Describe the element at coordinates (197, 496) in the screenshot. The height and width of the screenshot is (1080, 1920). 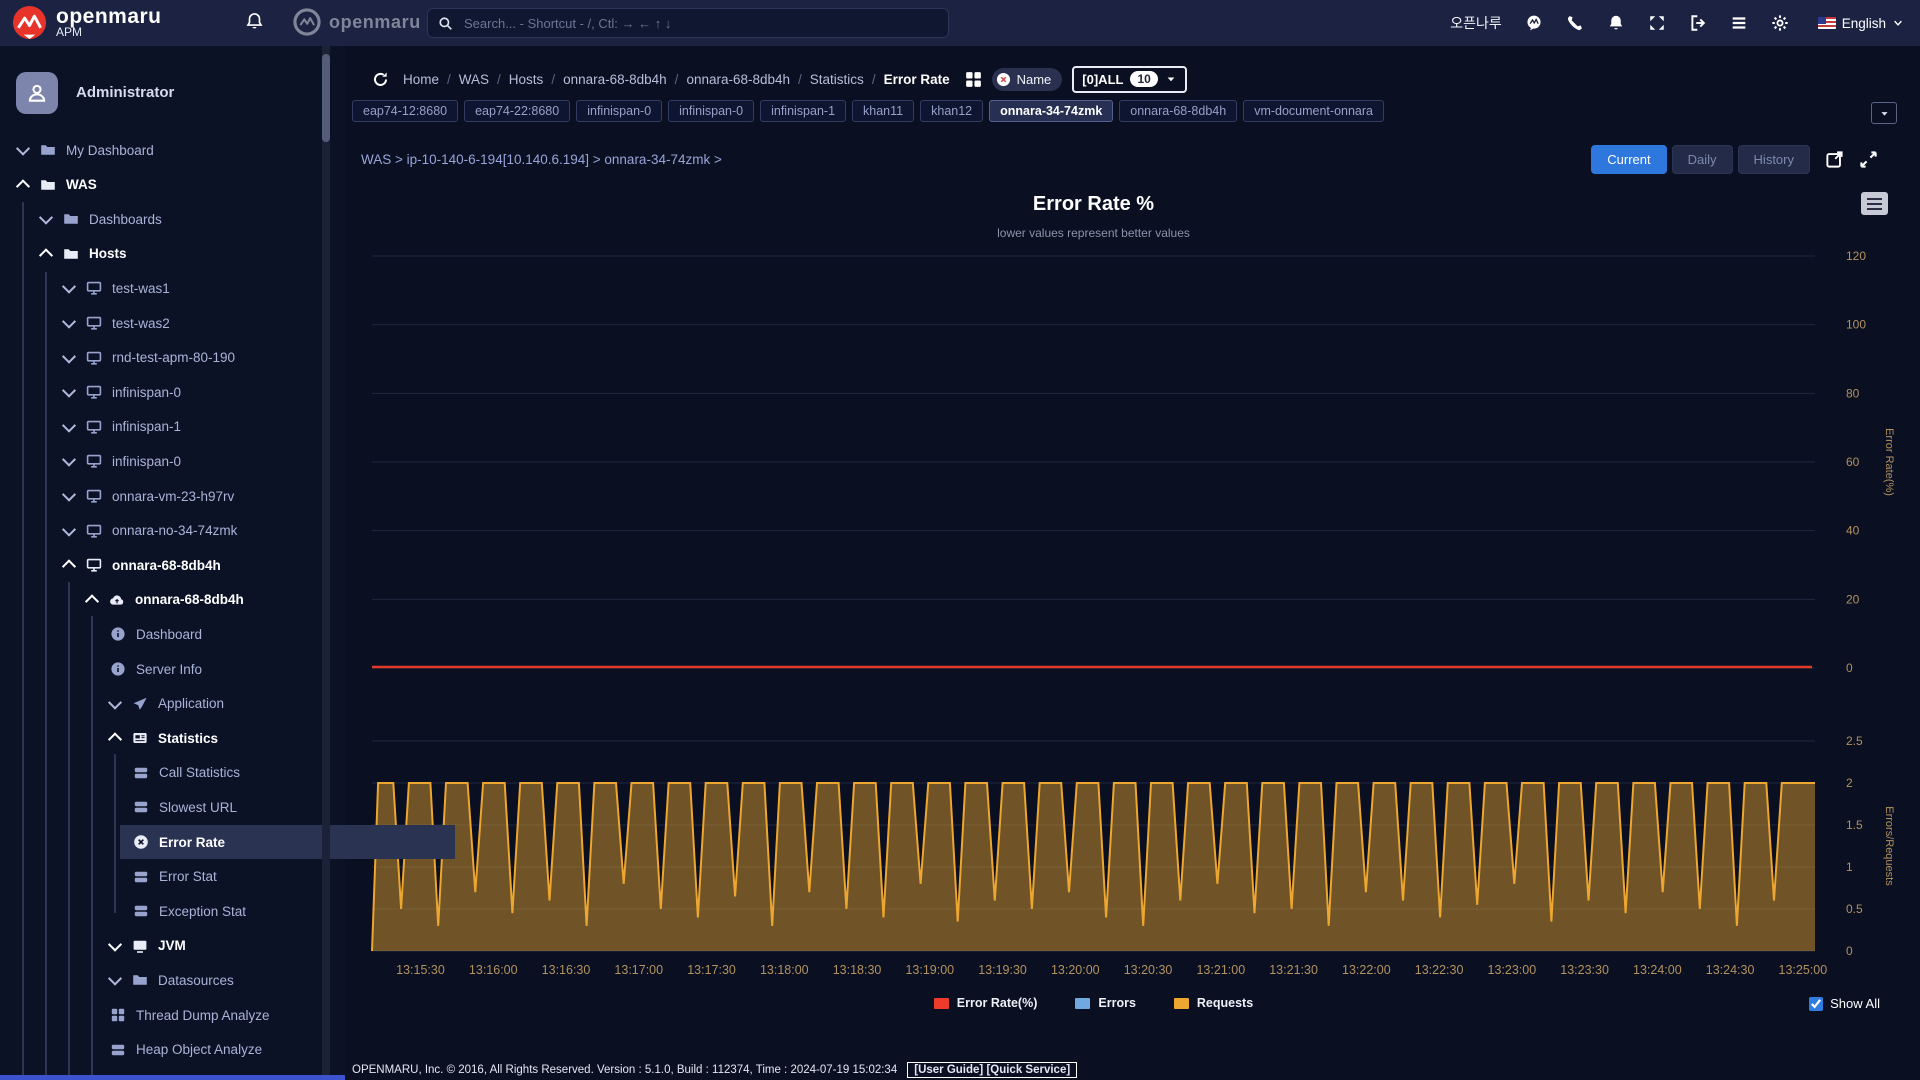
I see `sidebar-item-onnara-vm-23-h97rv: onnara-vm-23-h97rv` at that location.